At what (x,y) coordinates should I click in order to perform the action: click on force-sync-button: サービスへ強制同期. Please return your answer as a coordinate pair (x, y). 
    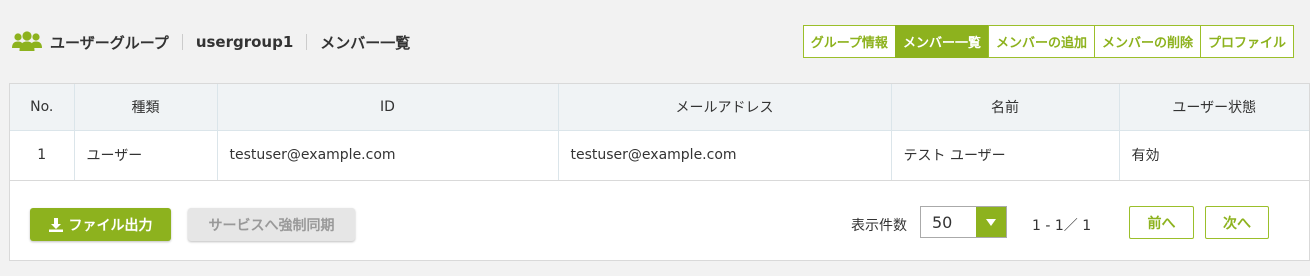
    Looking at the image, I should click on (271, 224).